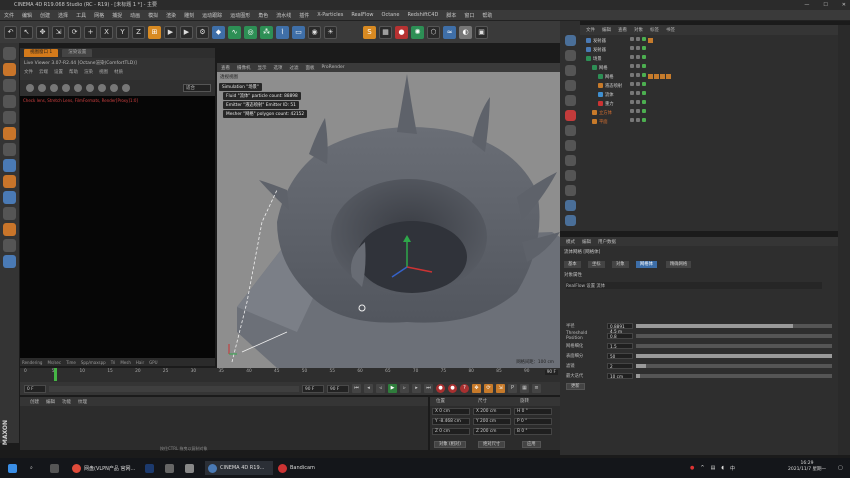  Describe the element at coordinates (135, 15) in the screenshot. I see `menu-item: 动画` at that location.